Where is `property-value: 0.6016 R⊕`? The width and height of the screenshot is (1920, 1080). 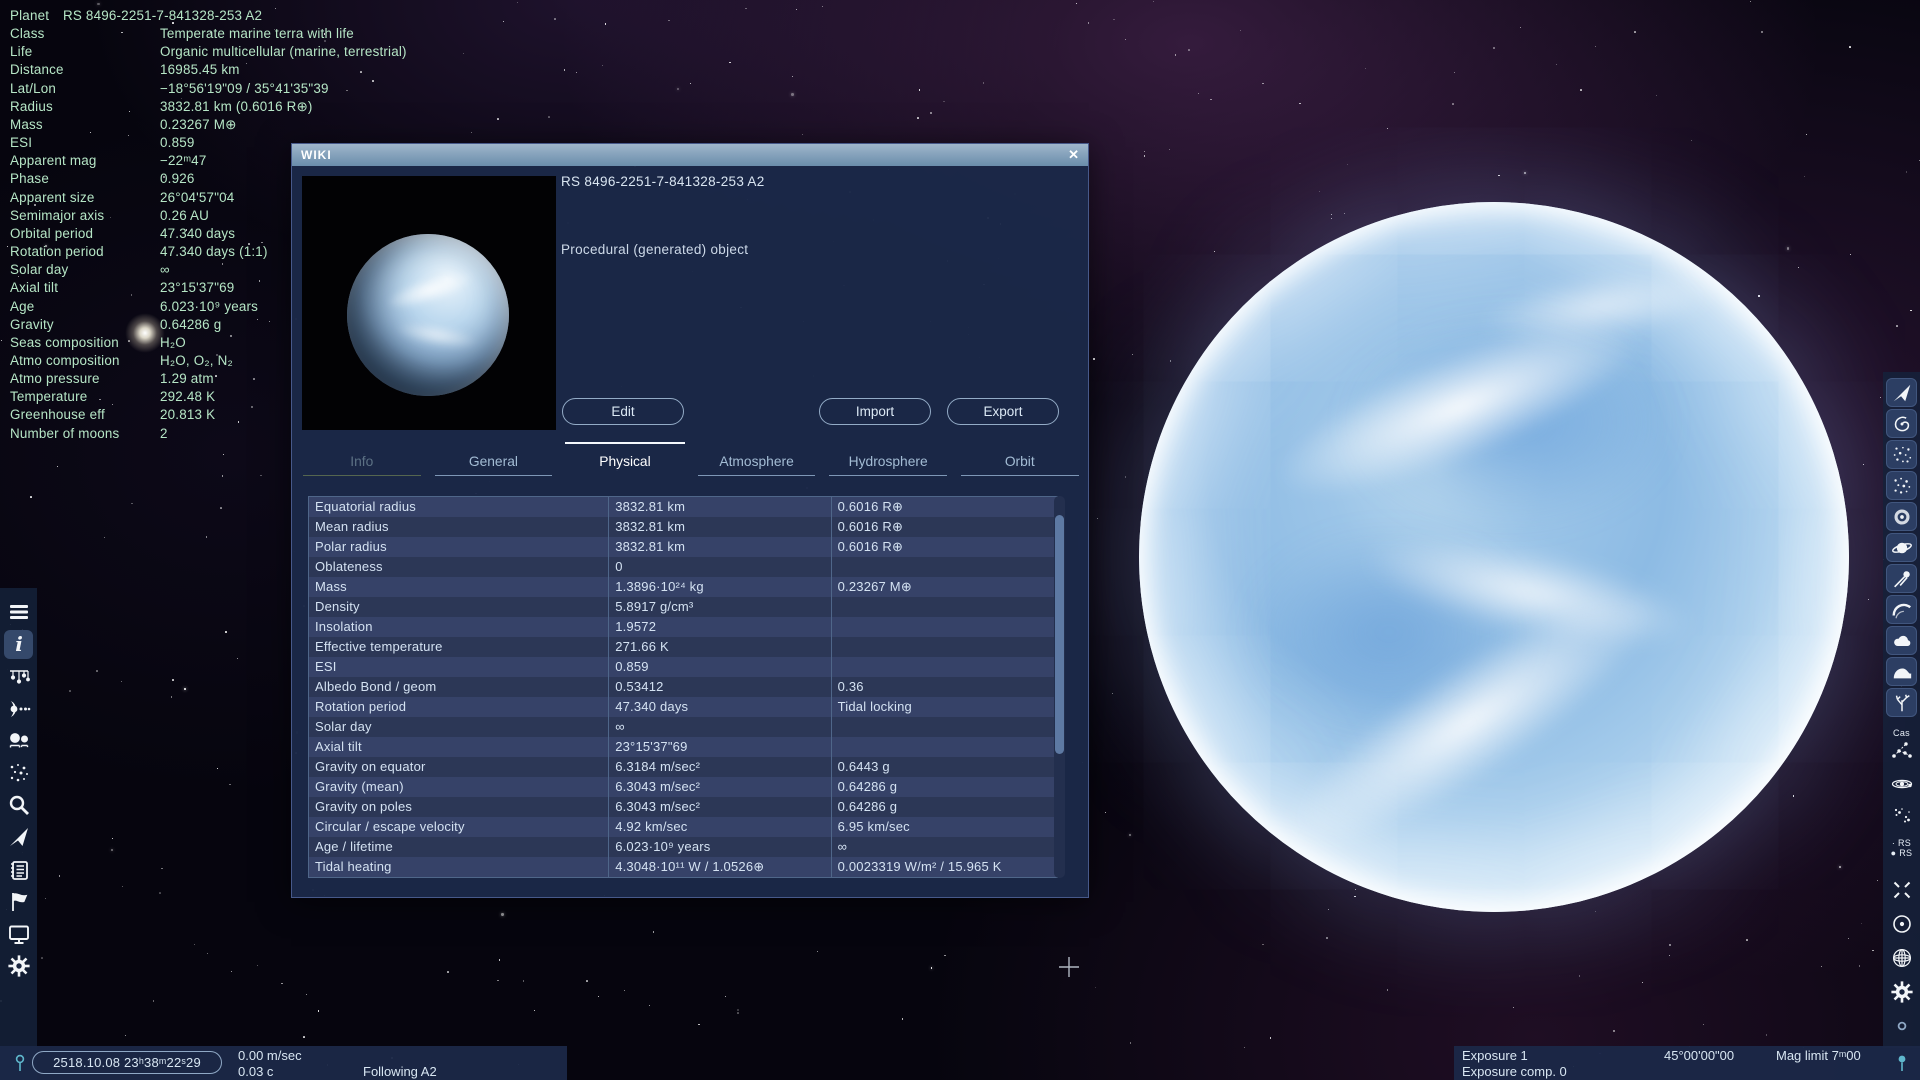
property-value: 0.6016 R⊕ is located at coordinates (943, 527).